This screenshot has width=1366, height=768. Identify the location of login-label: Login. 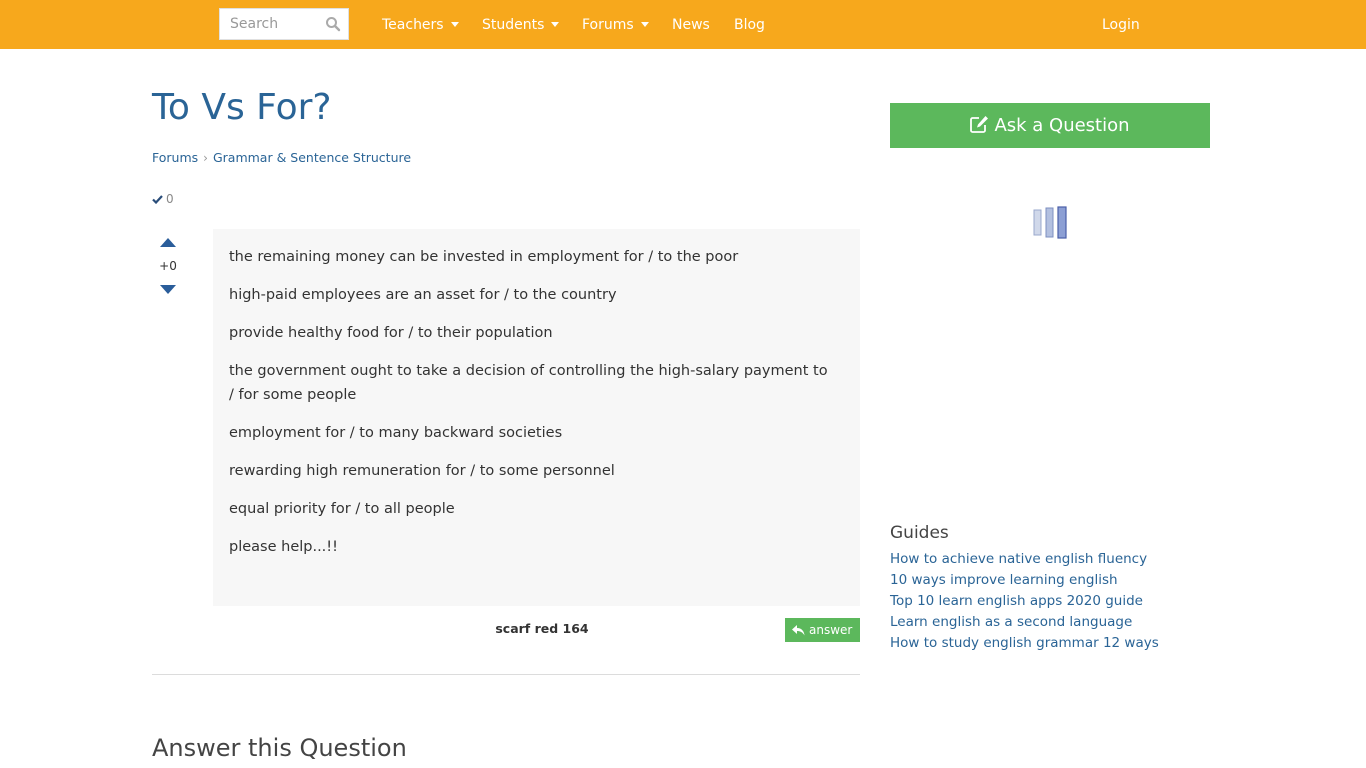
(1121, 25).